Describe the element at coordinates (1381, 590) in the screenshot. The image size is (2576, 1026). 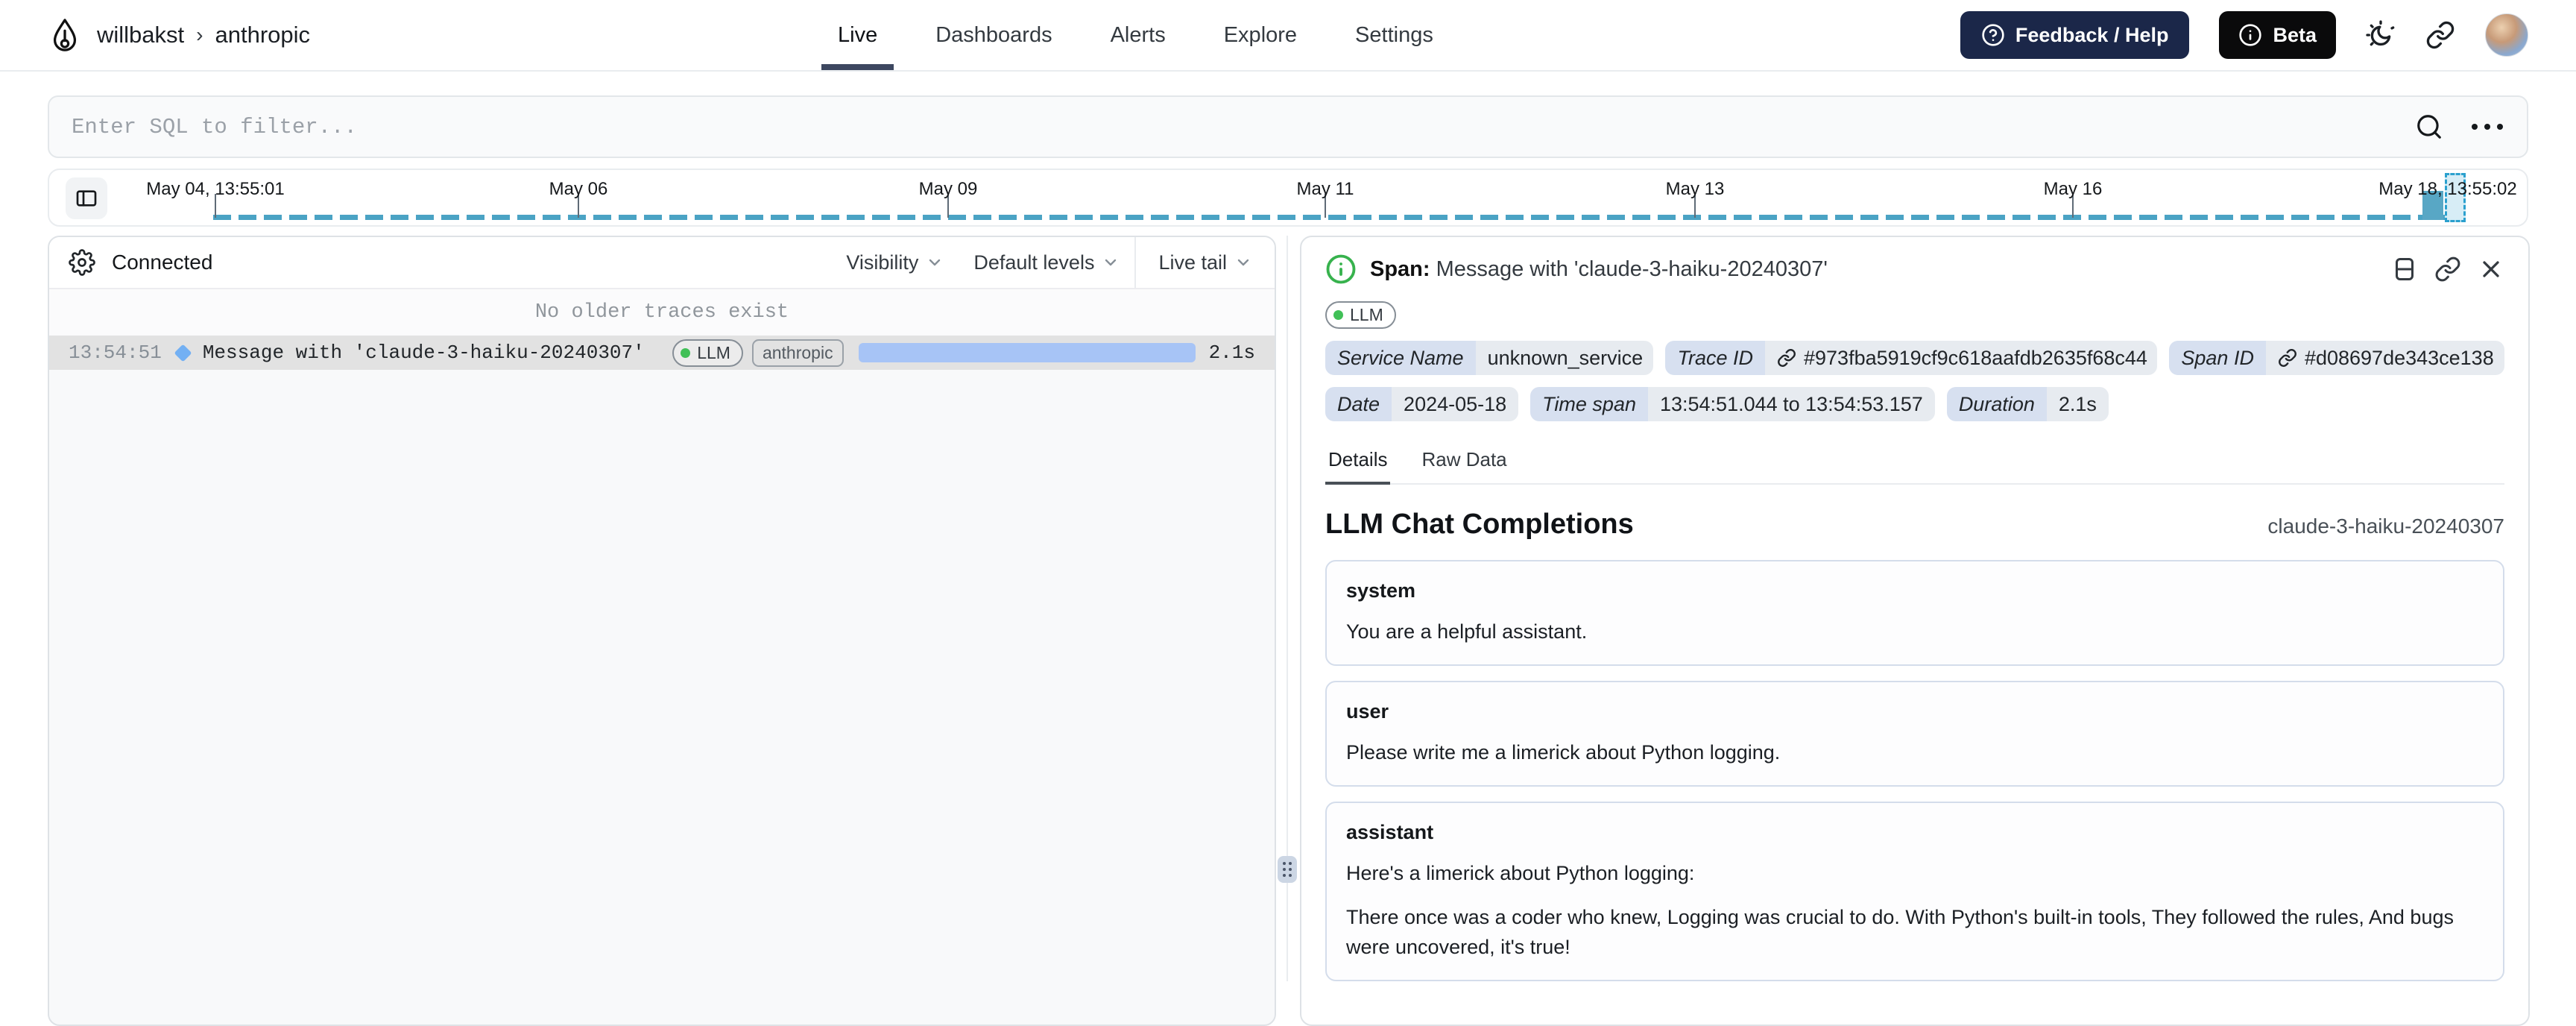
I see `message-role: system` at that location.